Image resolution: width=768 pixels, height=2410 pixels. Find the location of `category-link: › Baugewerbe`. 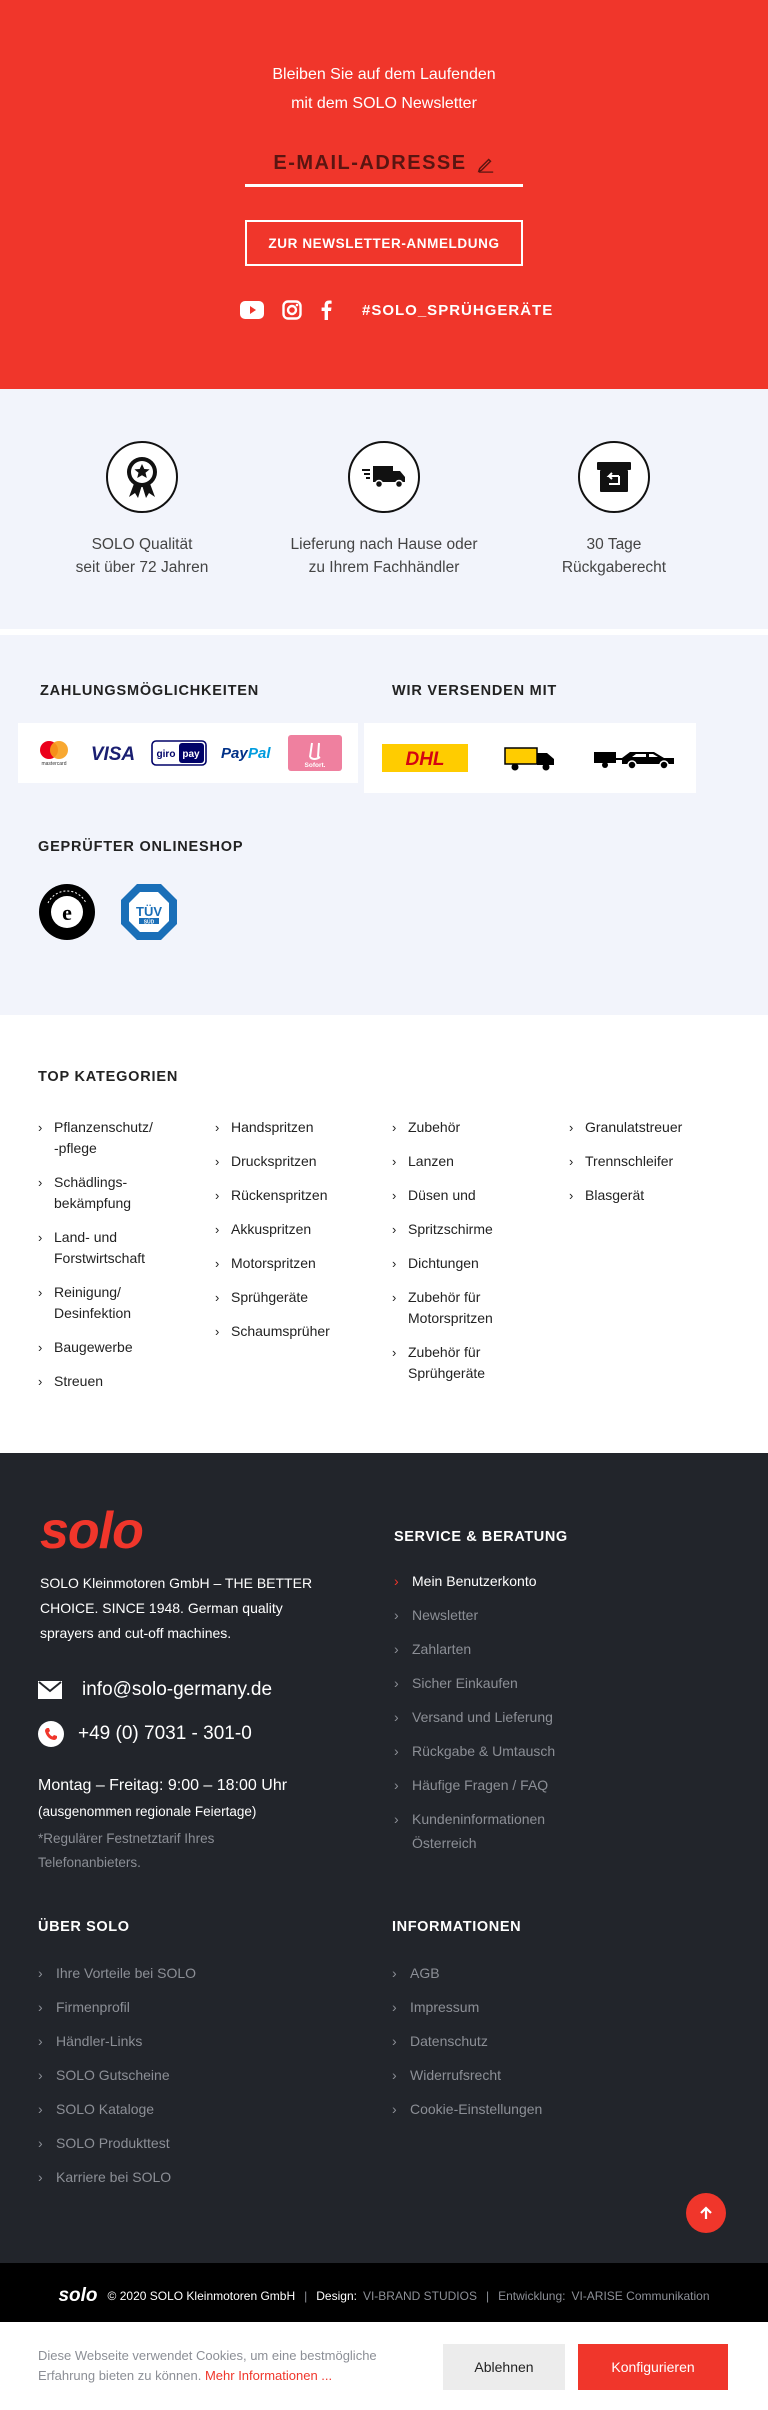

category-link: › Baugewerbe is located at coordinates (123, 1347).